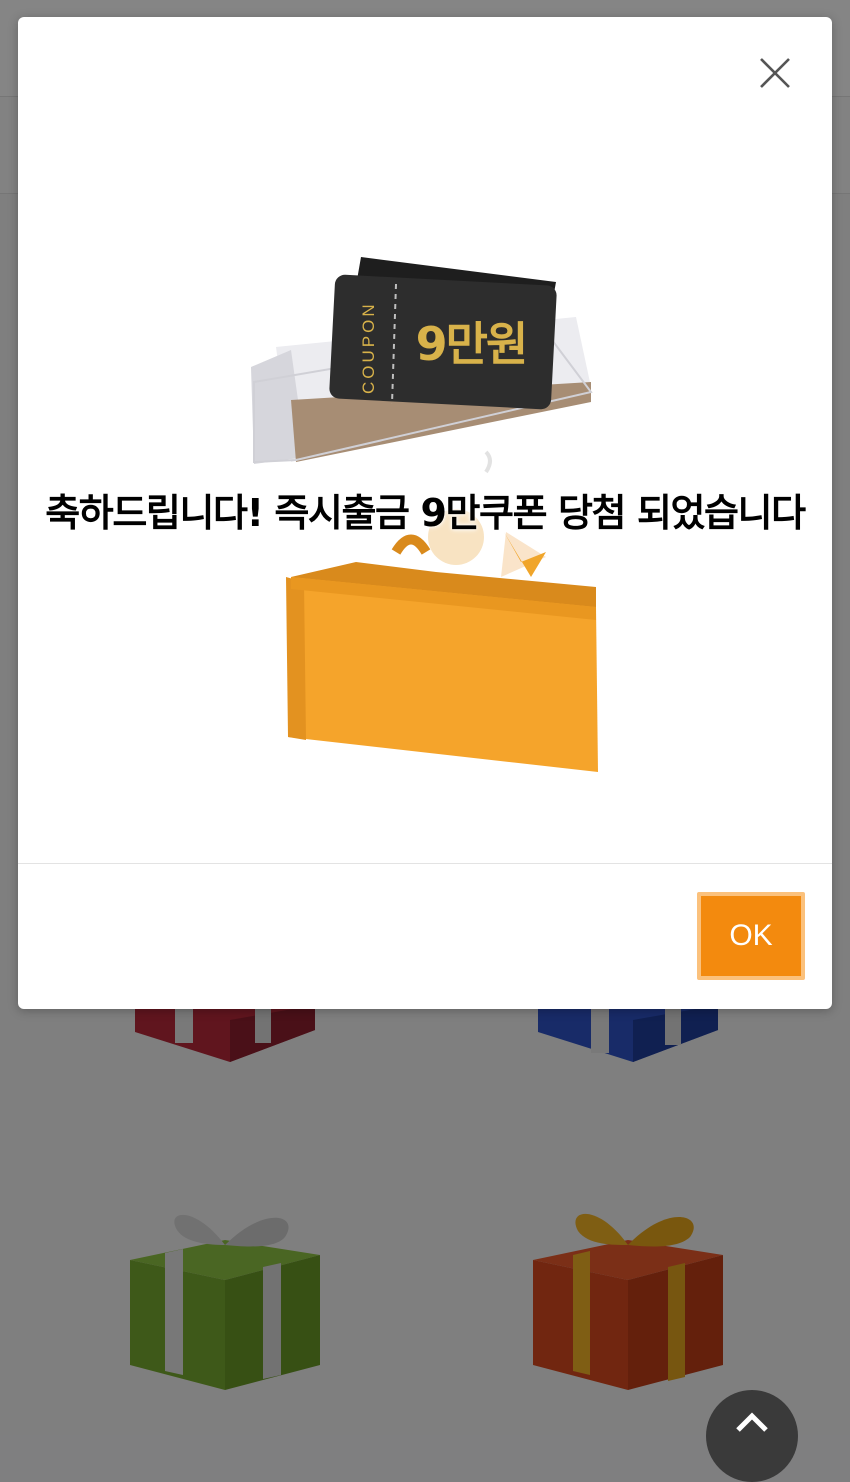 The image size is (850, 1482). I want to click on chevron-up-icon, so click(752, 1422).